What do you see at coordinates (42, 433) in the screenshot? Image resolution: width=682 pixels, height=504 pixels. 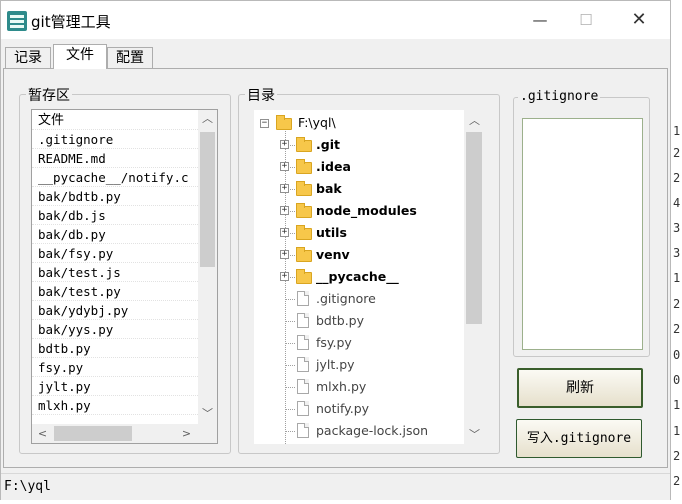 I see `scroll-left-arrow-icon: <` at bounding box center [42, 433].